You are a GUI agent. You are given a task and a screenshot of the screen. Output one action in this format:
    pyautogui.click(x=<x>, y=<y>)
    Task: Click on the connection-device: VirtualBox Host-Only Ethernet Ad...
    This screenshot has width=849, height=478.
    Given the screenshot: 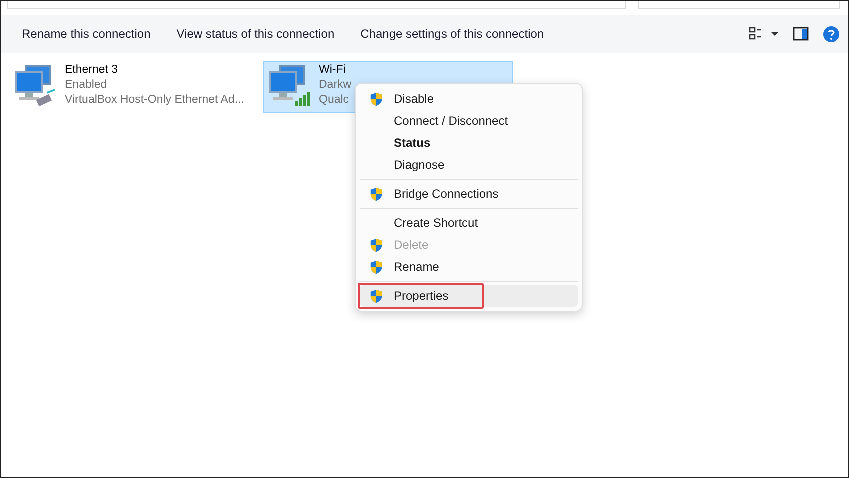 What is the action you would take?
    pyautogui.click(x=154, y=100)
    